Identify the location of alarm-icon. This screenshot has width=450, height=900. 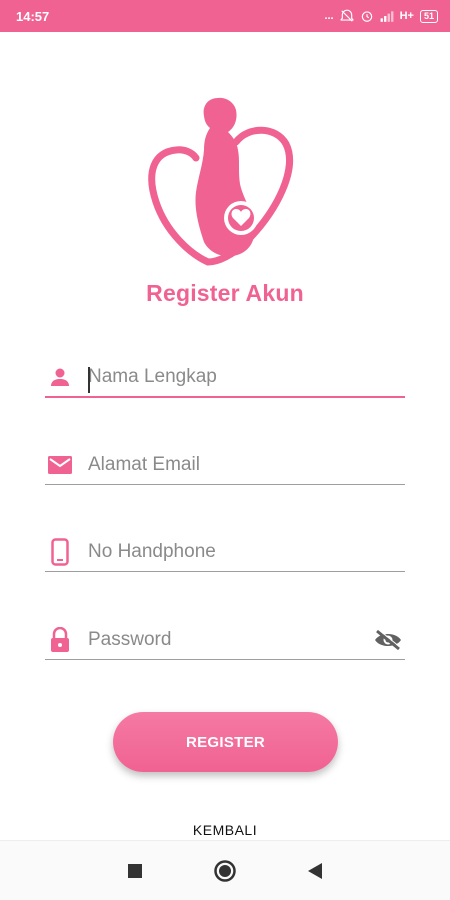
(366, 16).